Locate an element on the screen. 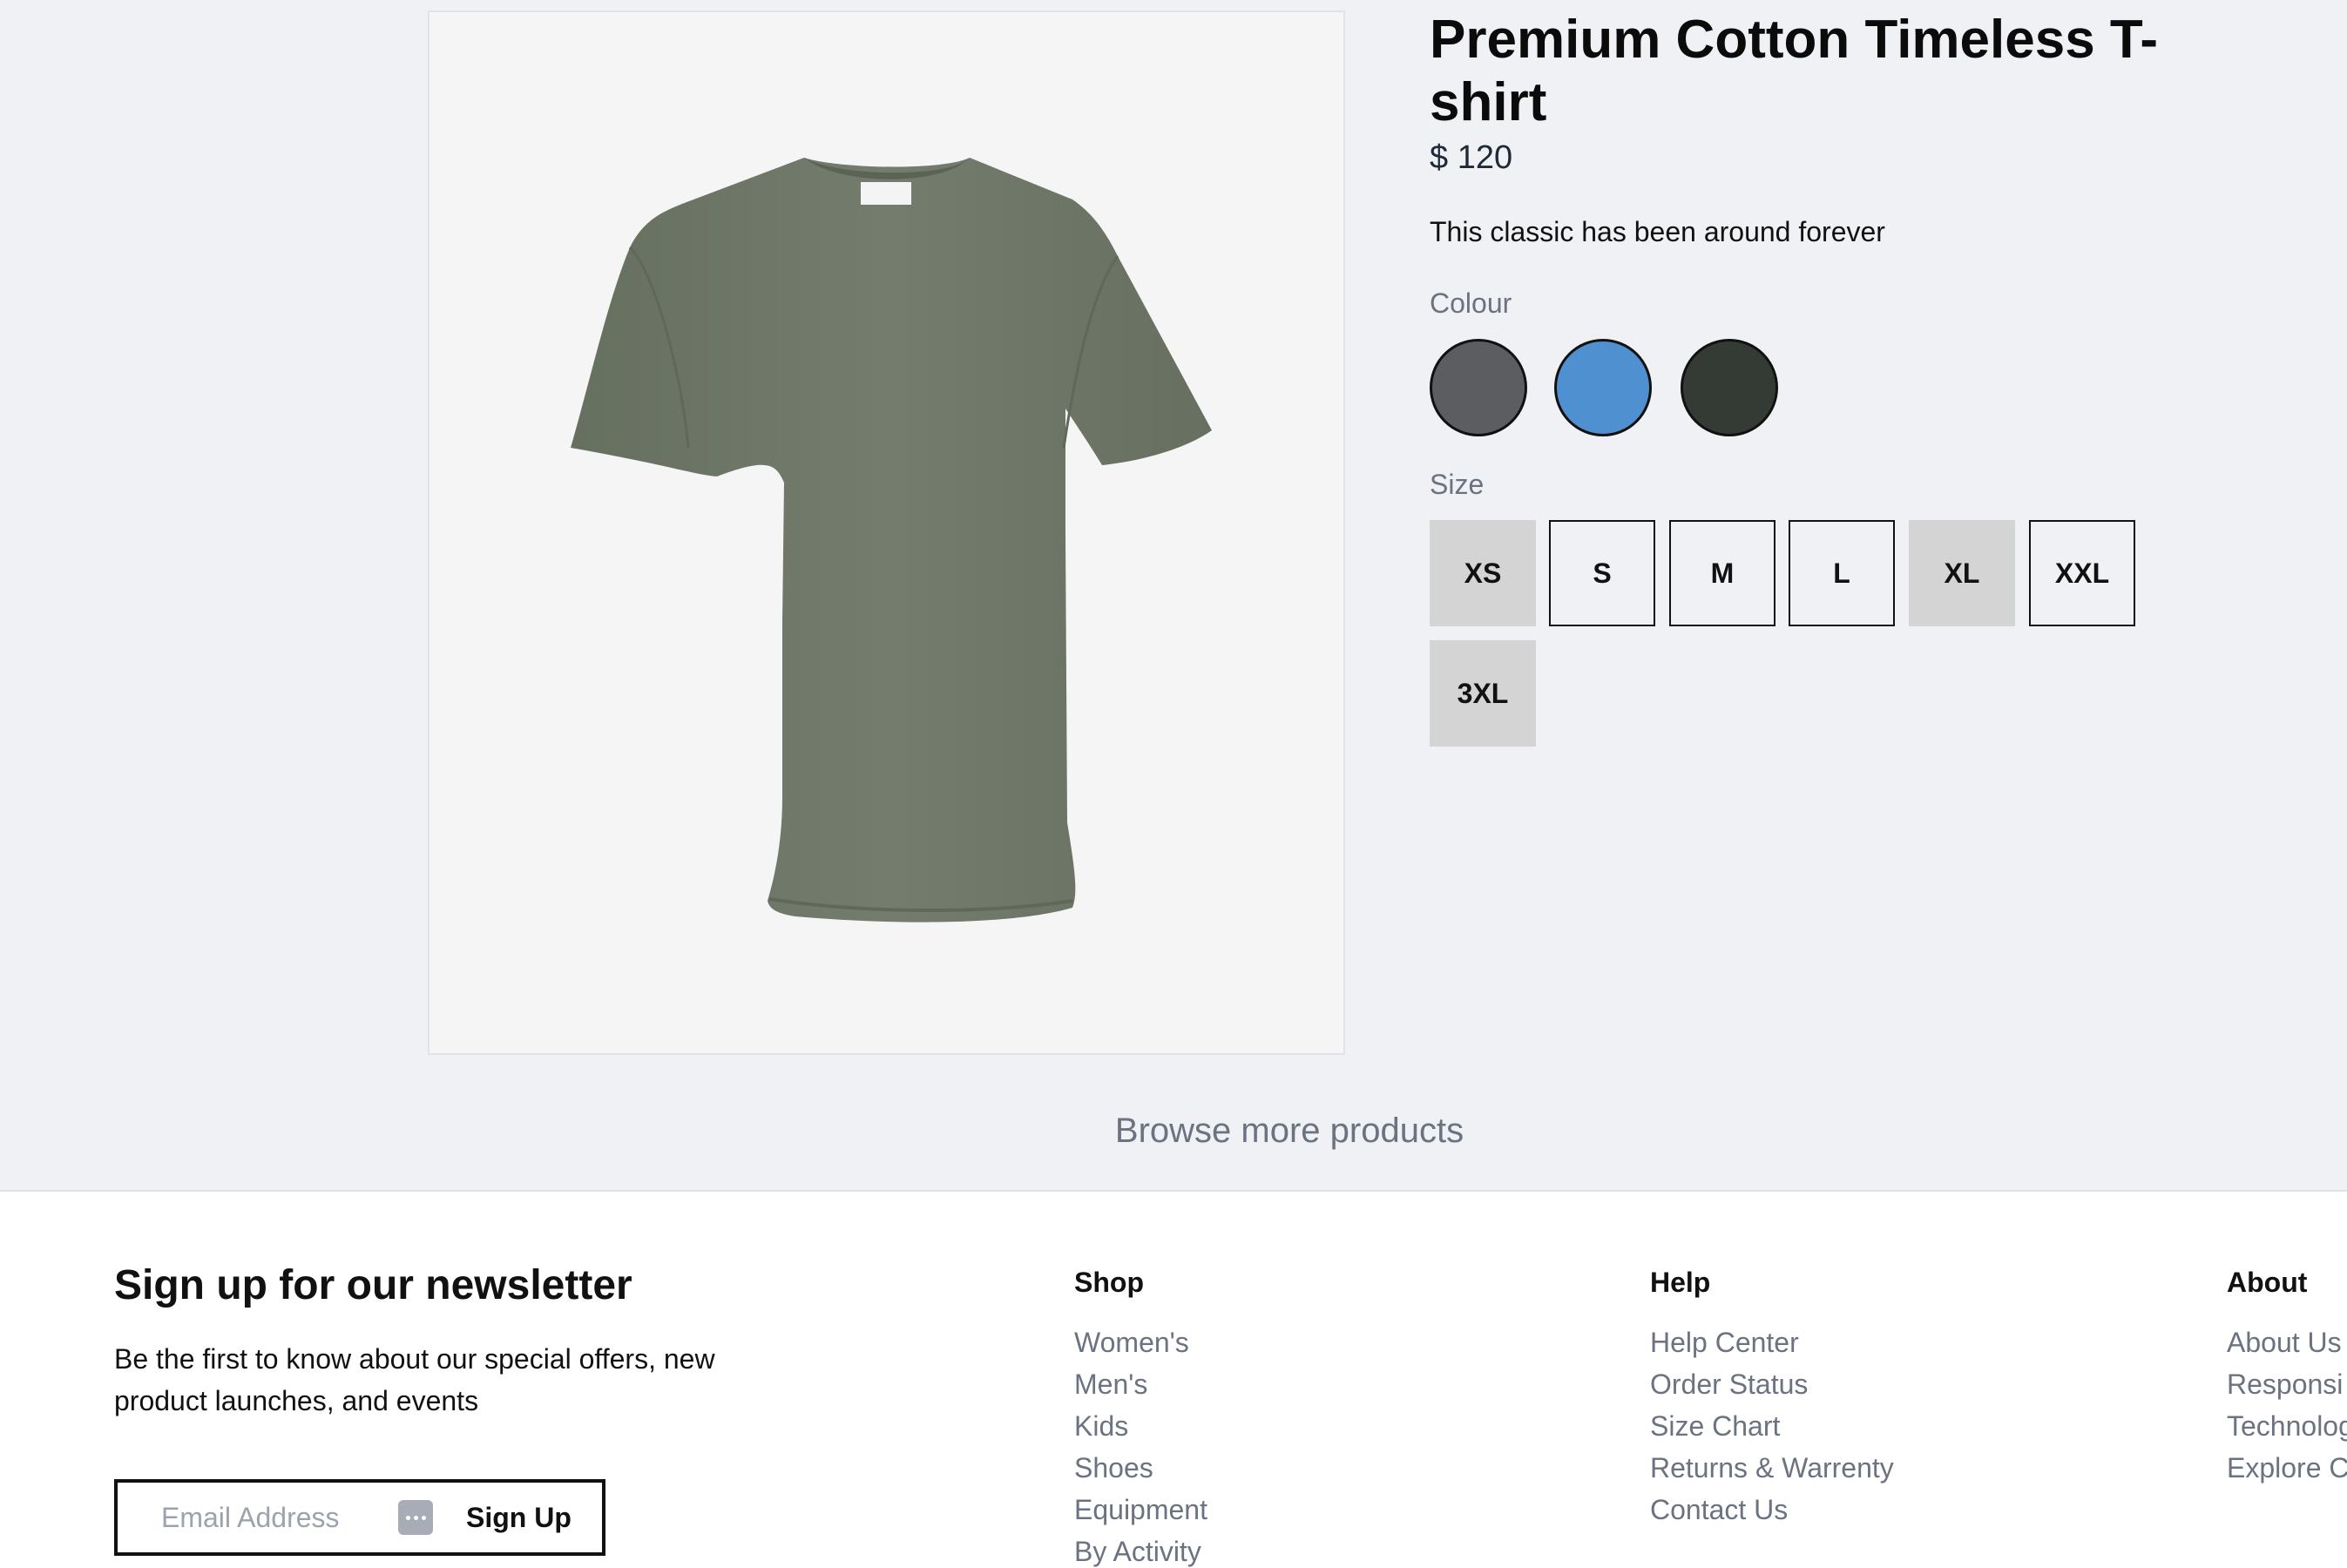 Image resolution: width=2347 pixels, height=1568 pixels. colour-swatch-blue is located at coordinates (1603, 388).